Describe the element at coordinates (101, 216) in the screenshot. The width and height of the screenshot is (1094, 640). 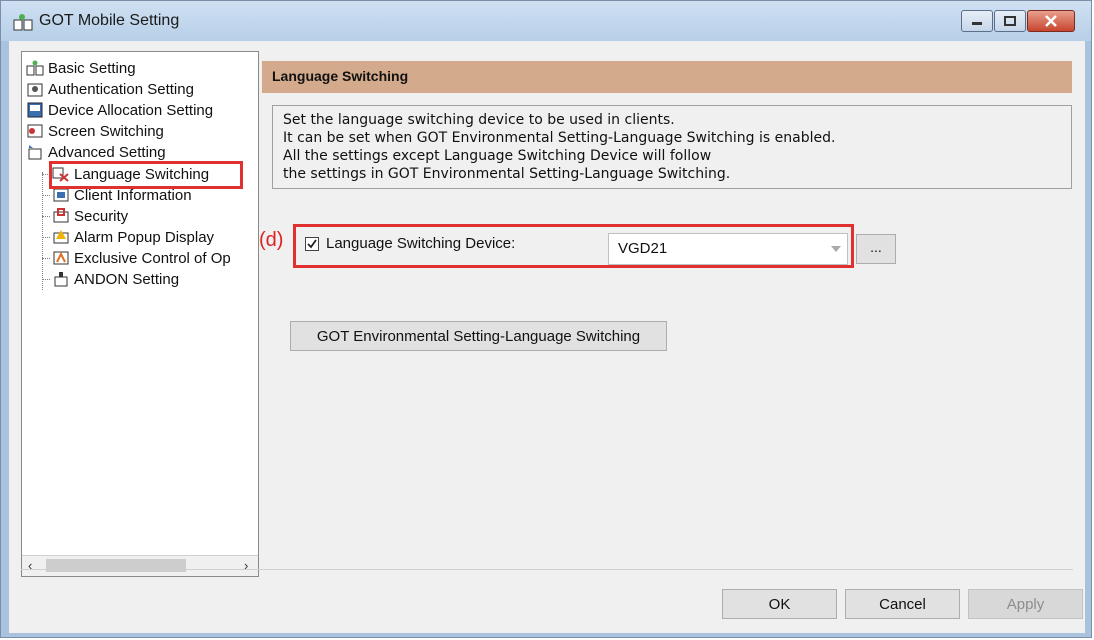
I see `tree-item-label: Security` at that location.